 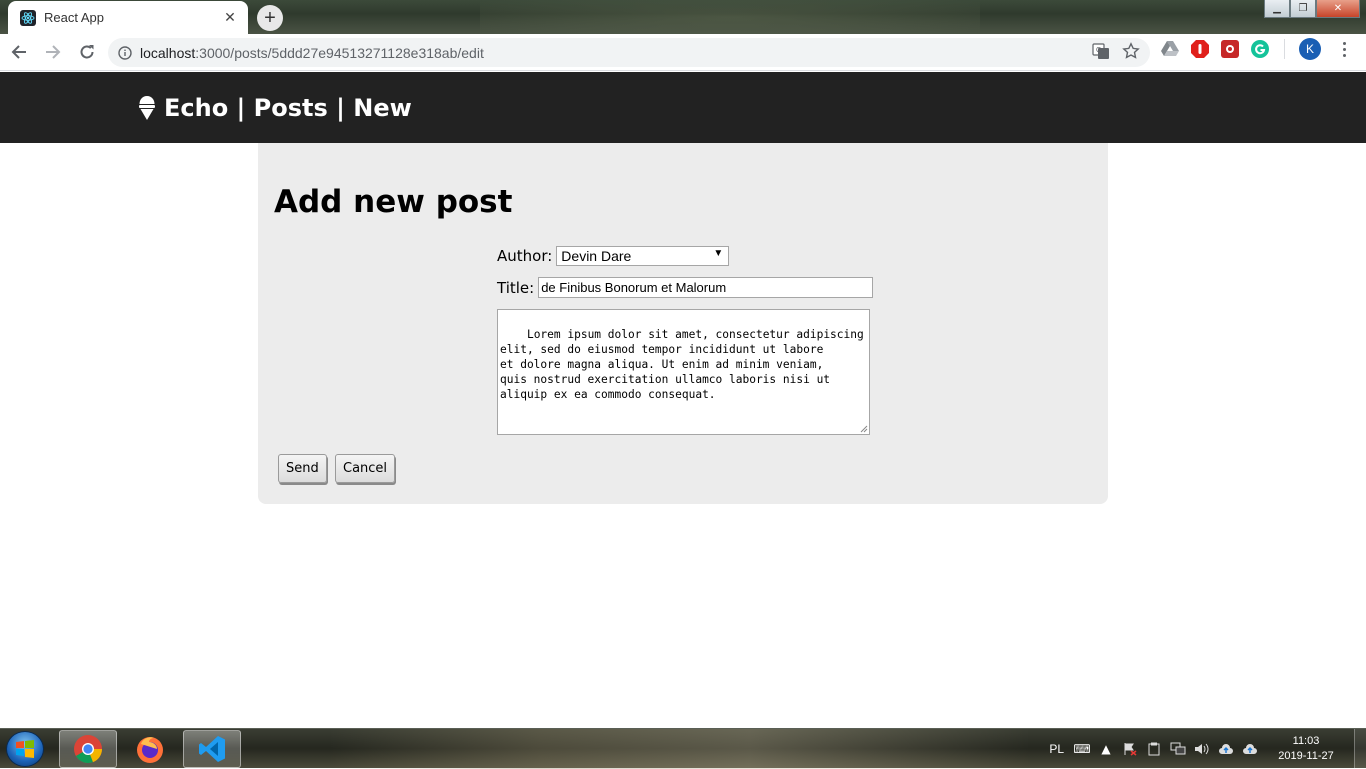 I want to click on author-row: Author: Devin Dare ▼, so click(x=613, y=256).